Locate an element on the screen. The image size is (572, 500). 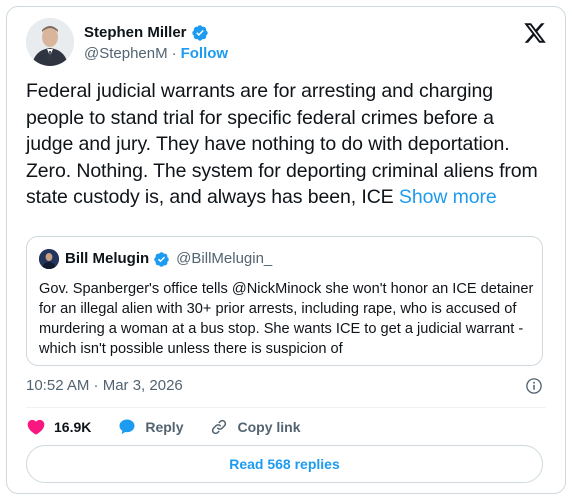
reply-label: Reply is located at coordinates (164, 427).